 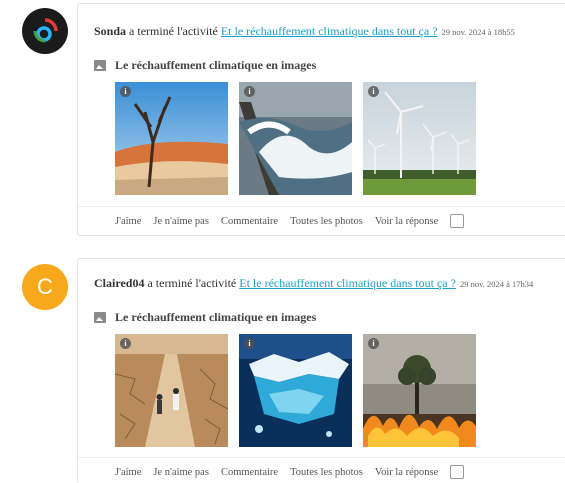 I want to click on user-avatar, so click(x=45, y=31).